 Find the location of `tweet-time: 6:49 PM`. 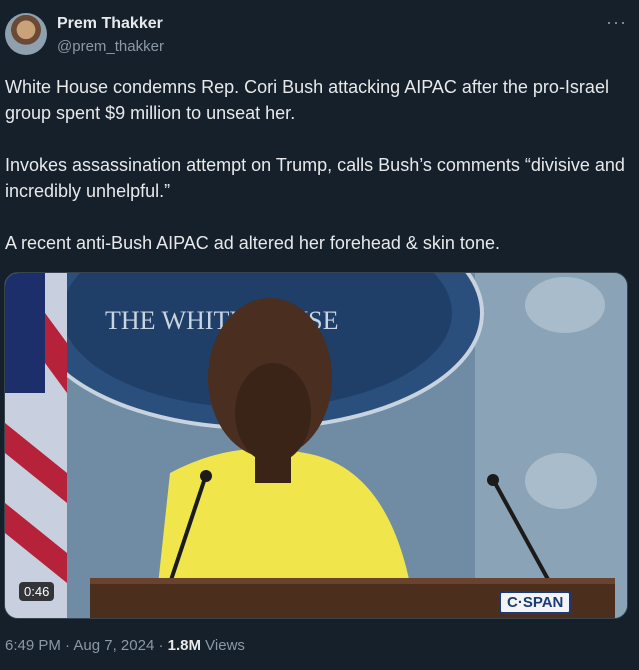

tweet-time: 6:49 PM is located at coordinates (33, 645).